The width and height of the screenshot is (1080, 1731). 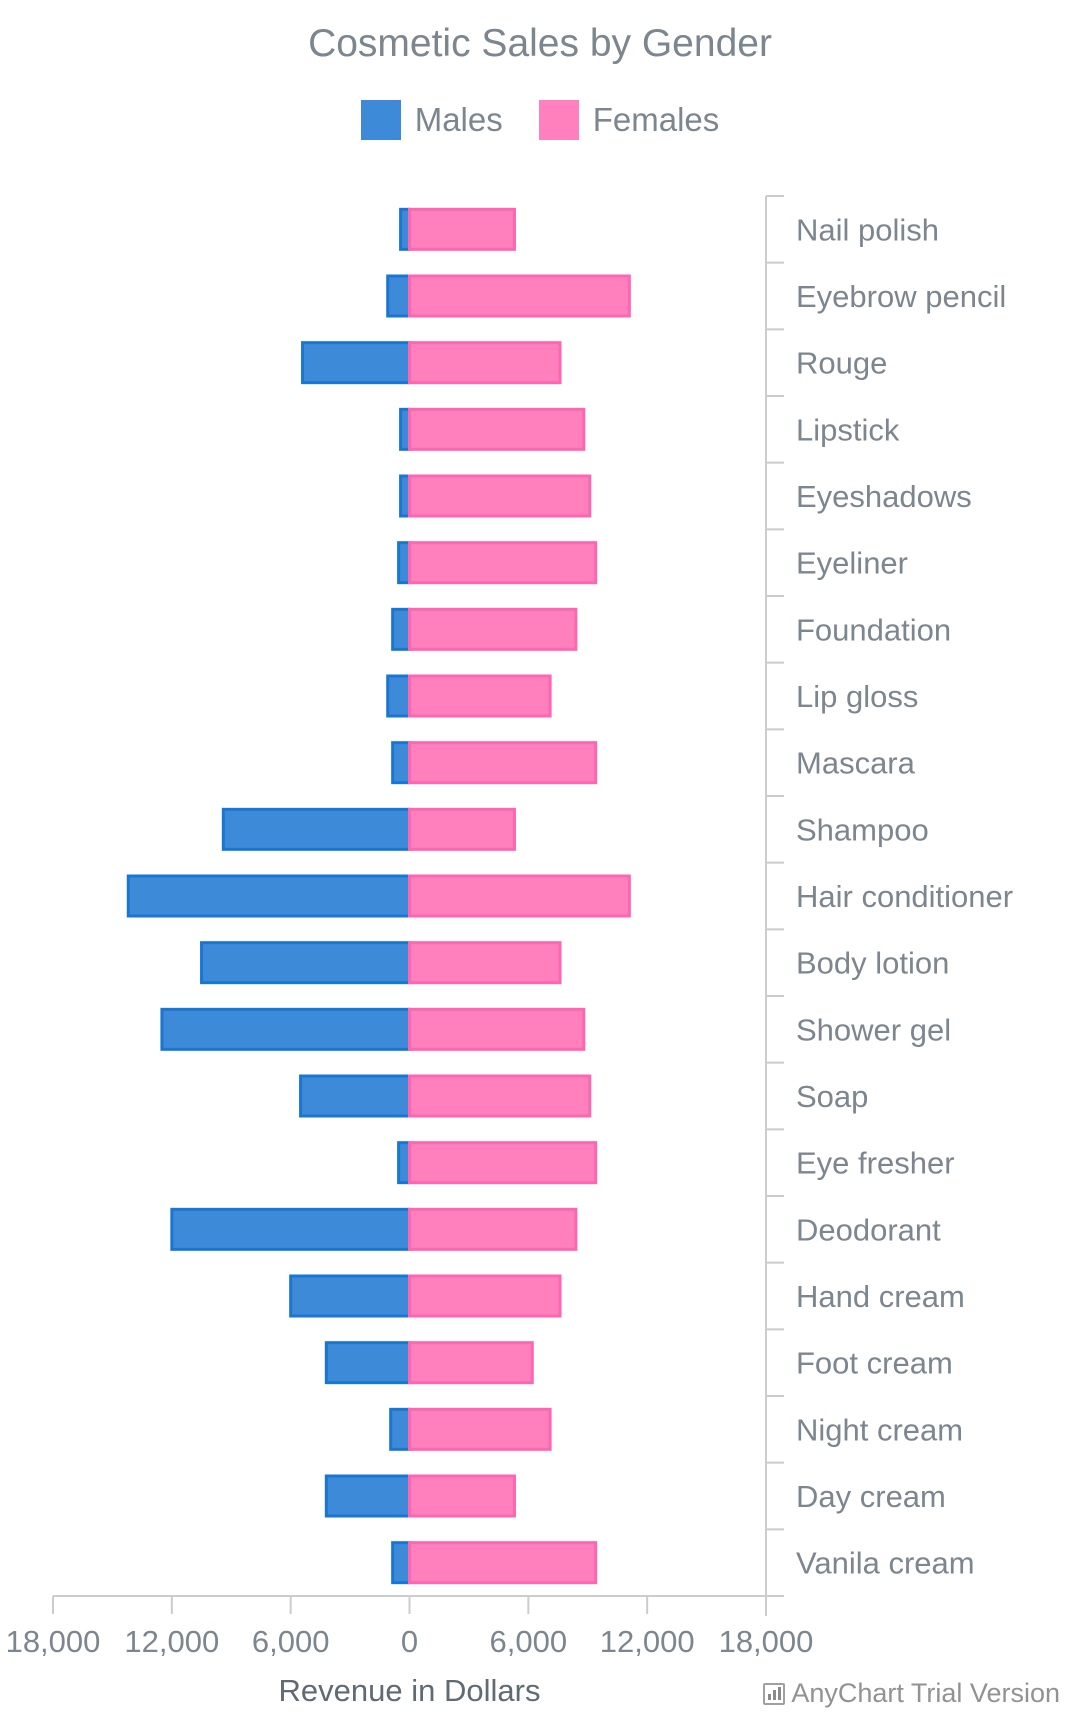 I want to click on watermark: AnyChart Trial Version, so click(x=911, y=1693).